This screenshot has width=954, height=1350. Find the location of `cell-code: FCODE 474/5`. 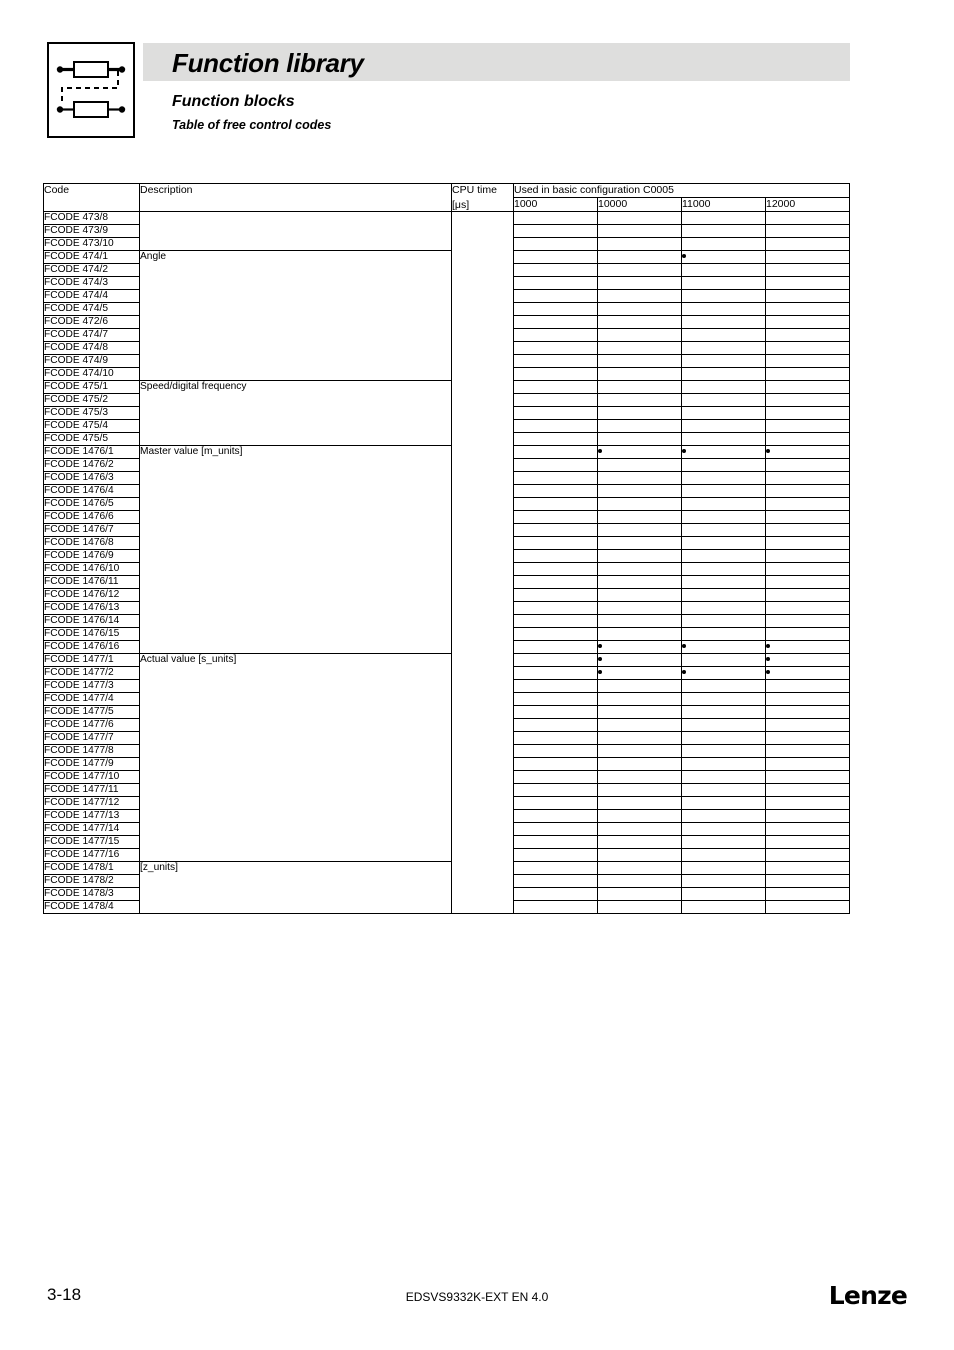

cell-code: FCODE 474/5 is located at coordinates (91, 309).